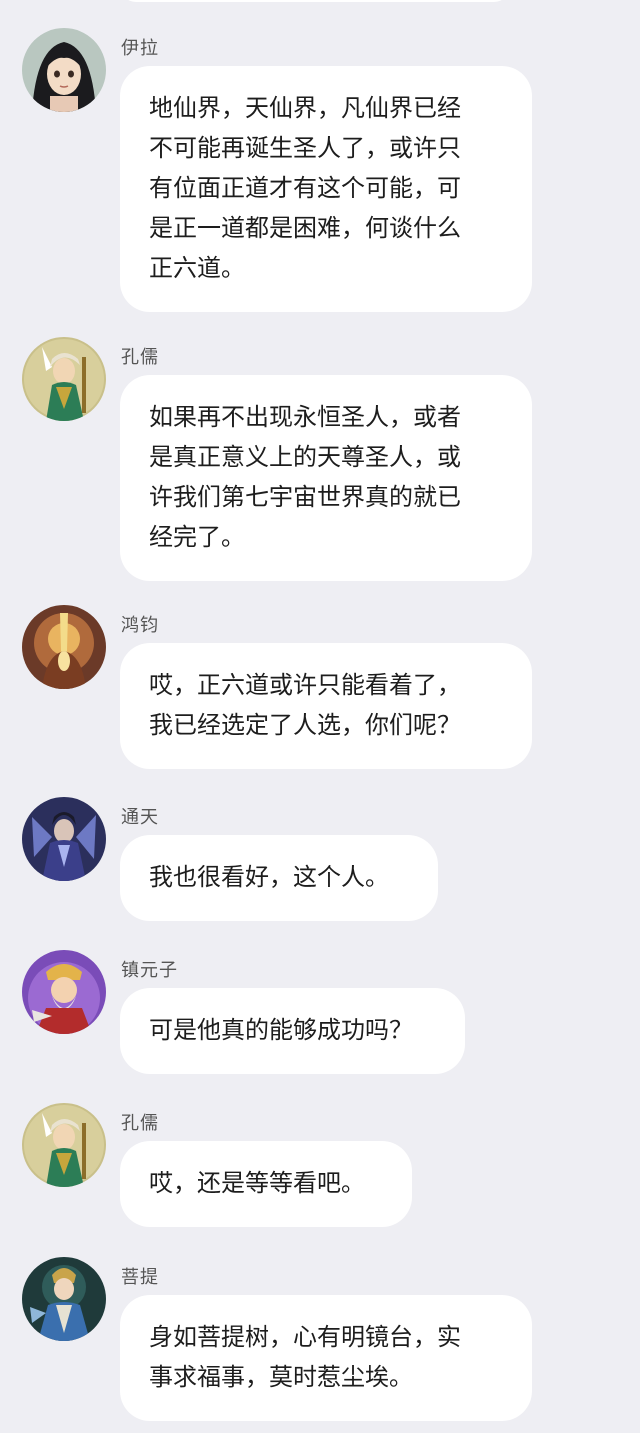  What do you see at coordinates (305, 188) in the screenshot?
I see `message-line: 有位面正道才有这个可能，可` at bounding box center [305, 188].